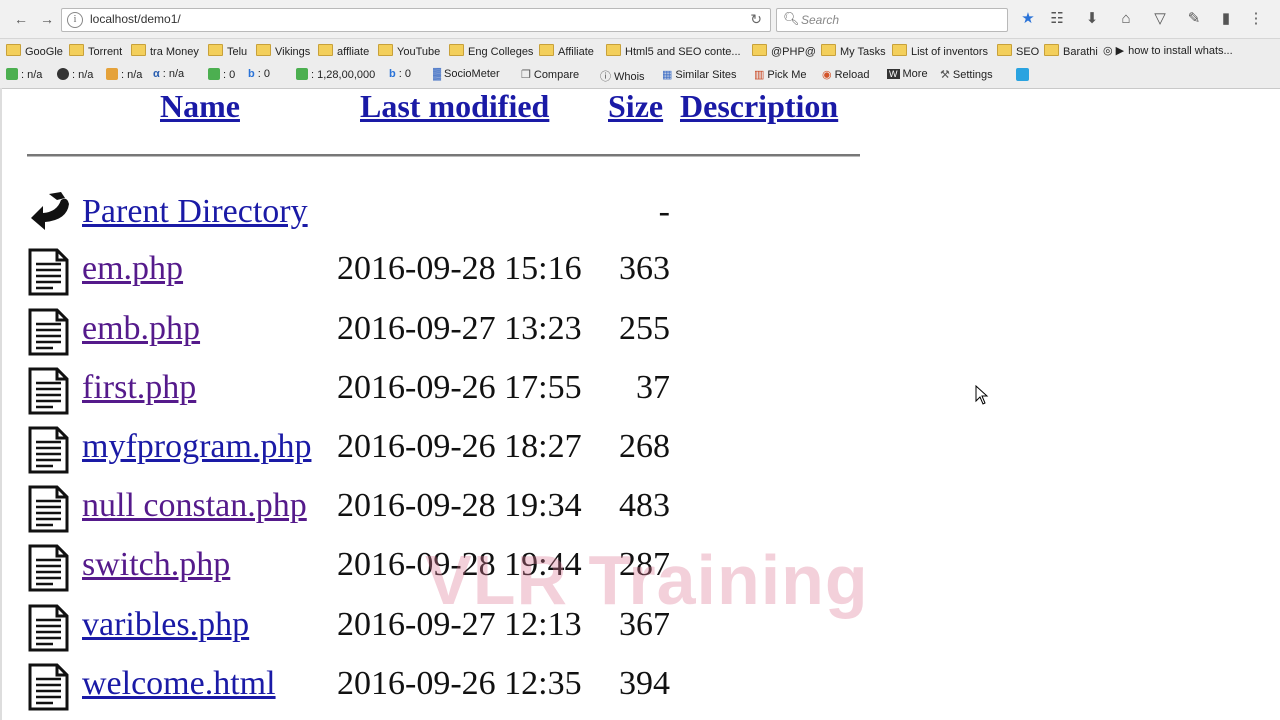 This screenshot has width=1280, height=720. Describe the element at coordinates (1057, 19) in the screenshot. I see `reading-list-icon: ☷` at that location.